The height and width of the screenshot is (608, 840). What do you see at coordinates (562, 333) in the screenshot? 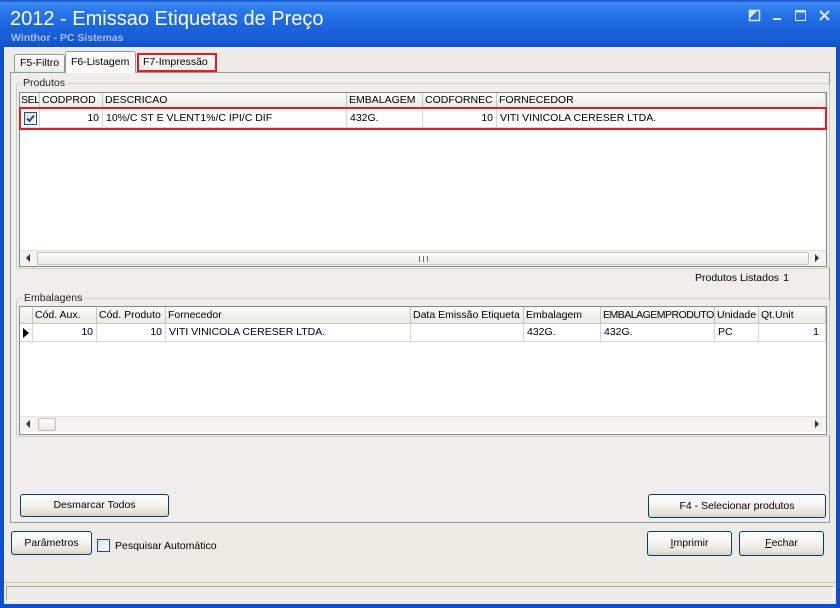
I see `cell-embalagem: 432G.` at bounding box center [562, 333].